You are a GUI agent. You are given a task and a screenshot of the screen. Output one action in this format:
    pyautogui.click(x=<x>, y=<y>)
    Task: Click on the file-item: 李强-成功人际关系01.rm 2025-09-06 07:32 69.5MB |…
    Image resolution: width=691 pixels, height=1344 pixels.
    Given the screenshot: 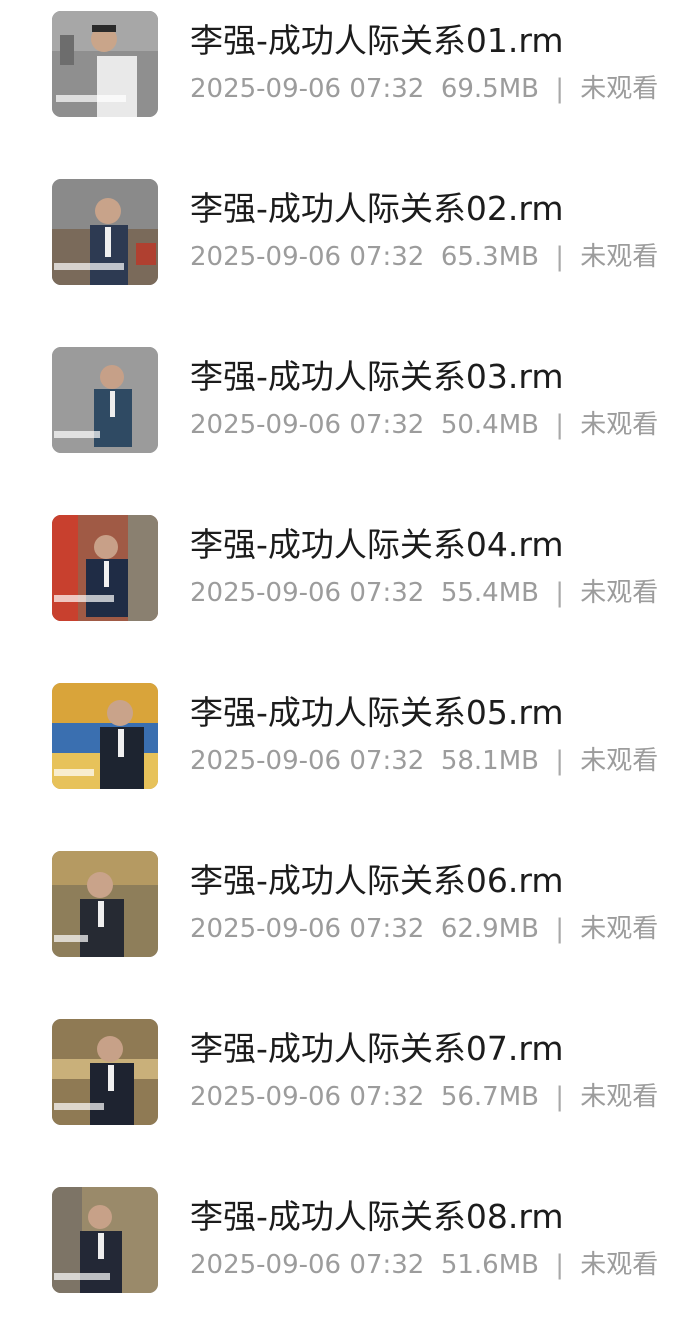 What is the action you would take?
    pyautogui.click(x=345, y=84)
    